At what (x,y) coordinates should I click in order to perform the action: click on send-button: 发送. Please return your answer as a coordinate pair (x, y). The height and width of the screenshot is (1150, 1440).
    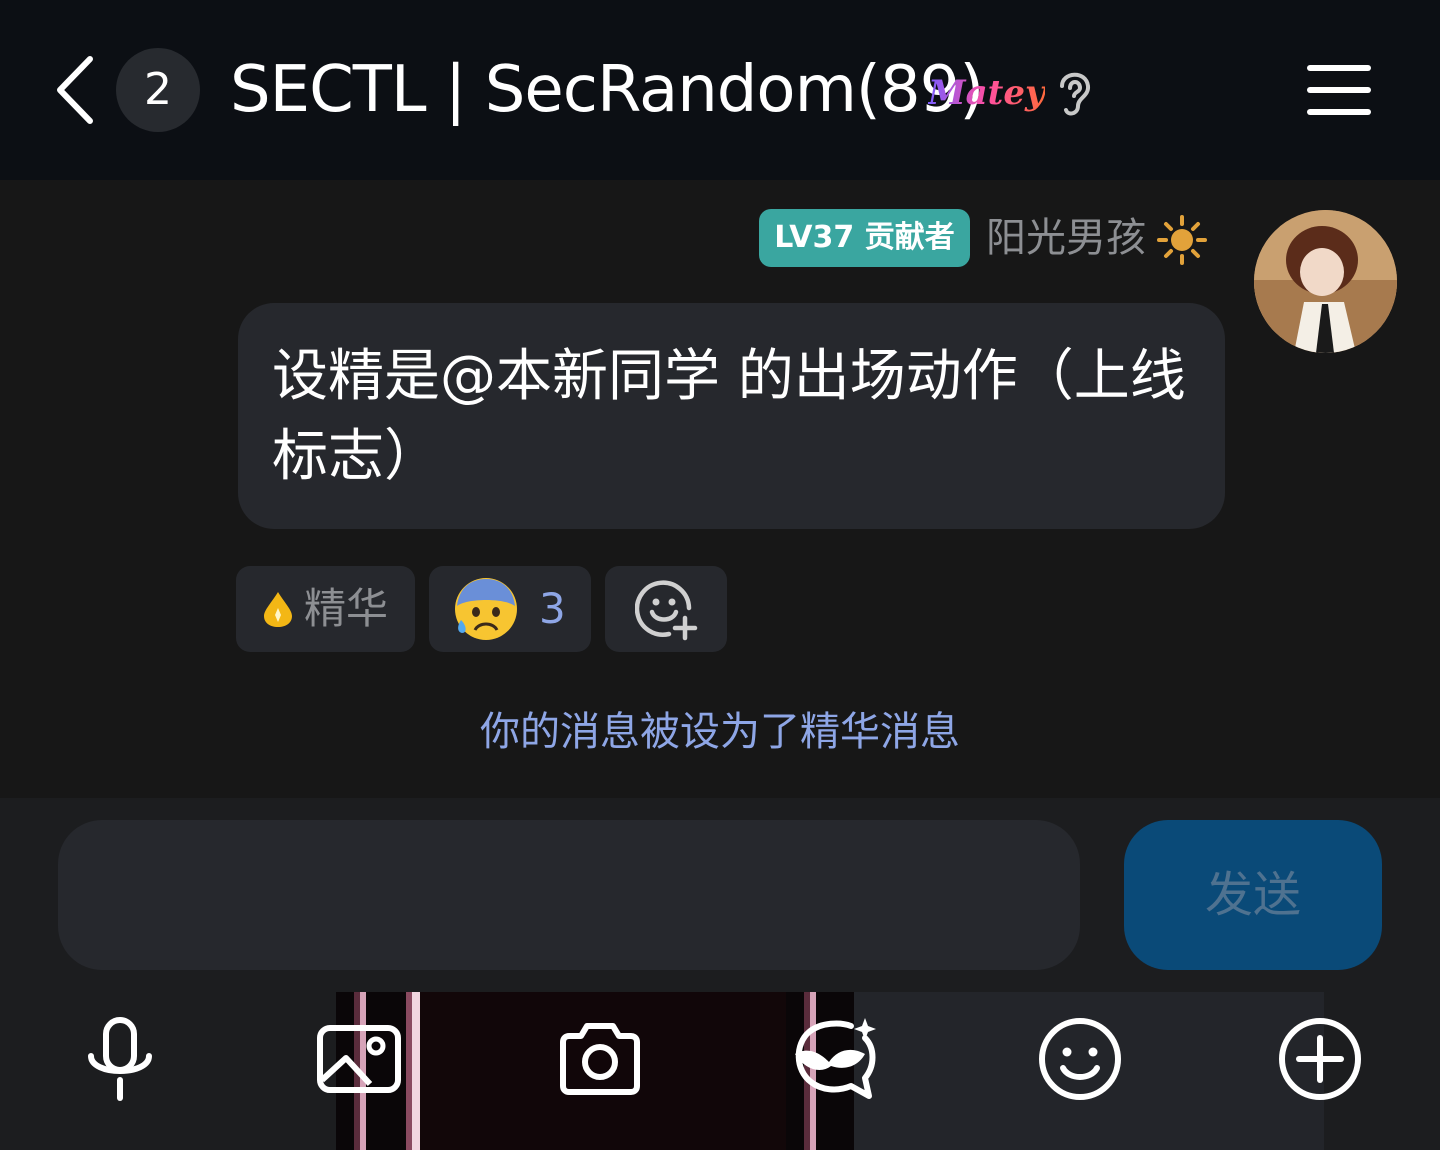
    Looking at the image, I should click on (1253, 895).